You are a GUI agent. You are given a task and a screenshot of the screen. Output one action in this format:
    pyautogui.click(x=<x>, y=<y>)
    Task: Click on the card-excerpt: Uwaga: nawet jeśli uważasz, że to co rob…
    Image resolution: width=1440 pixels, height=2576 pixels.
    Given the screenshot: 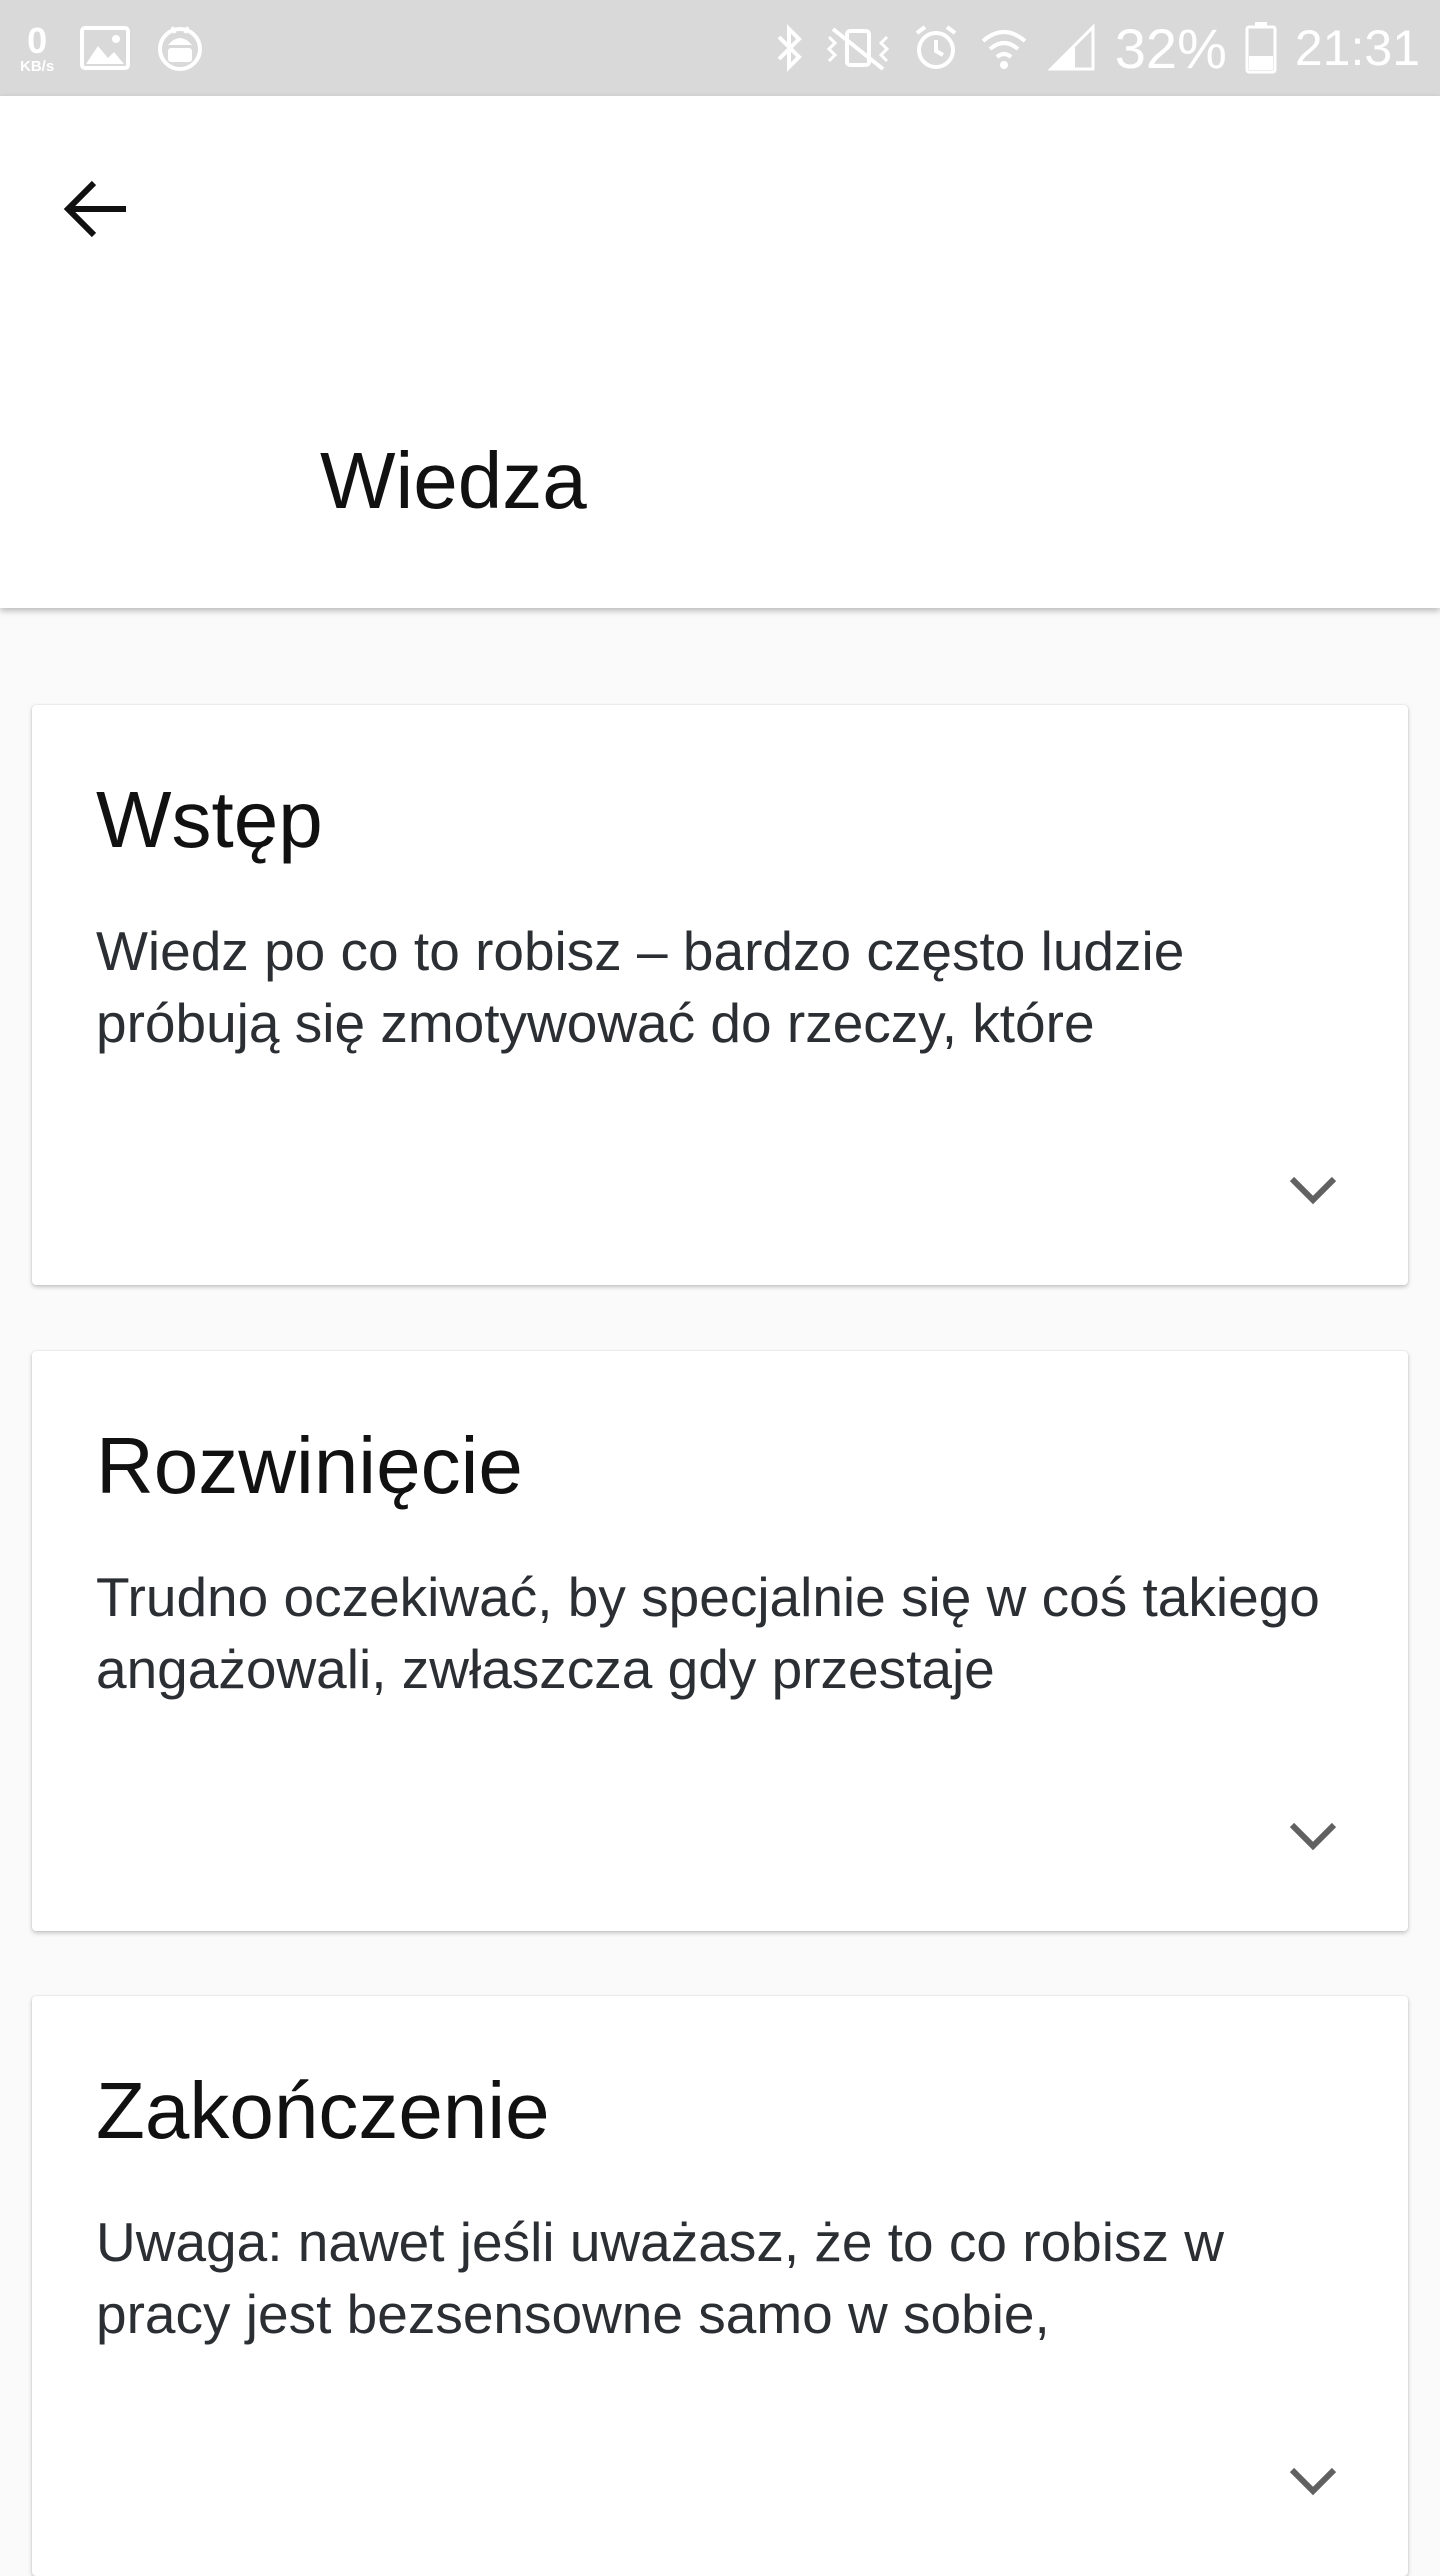 What is the action you would take?
    pyautogui.click(x=660, y=2278)
    